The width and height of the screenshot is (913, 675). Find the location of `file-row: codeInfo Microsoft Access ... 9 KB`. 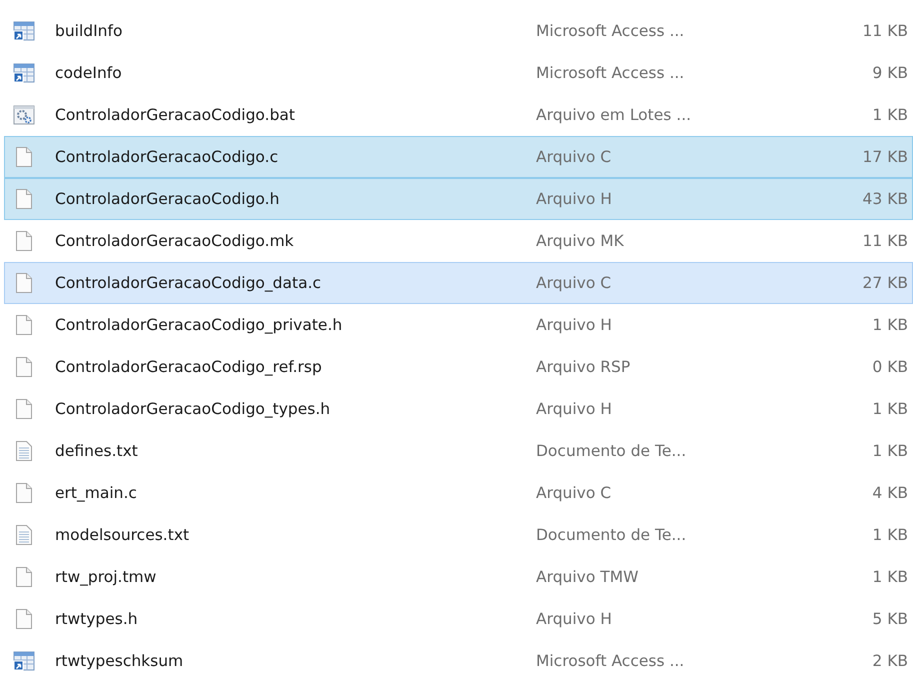

file-row: codeInfo Microsoft Access ... 9 KB is located at coordinates (458, 73).